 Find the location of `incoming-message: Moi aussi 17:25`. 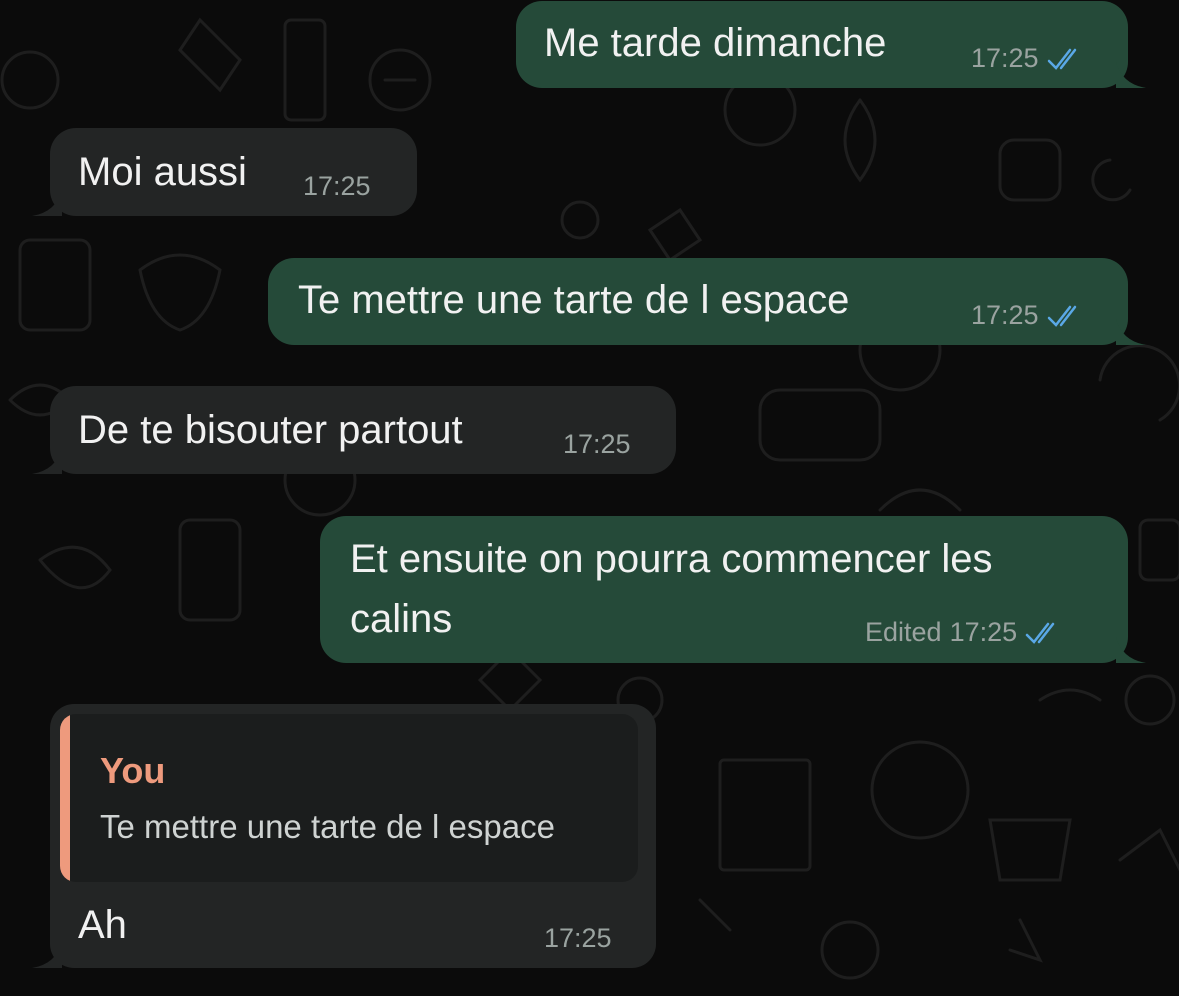

incoming-message: Moi aussi 17:25 is located at coordinates (224, 172).